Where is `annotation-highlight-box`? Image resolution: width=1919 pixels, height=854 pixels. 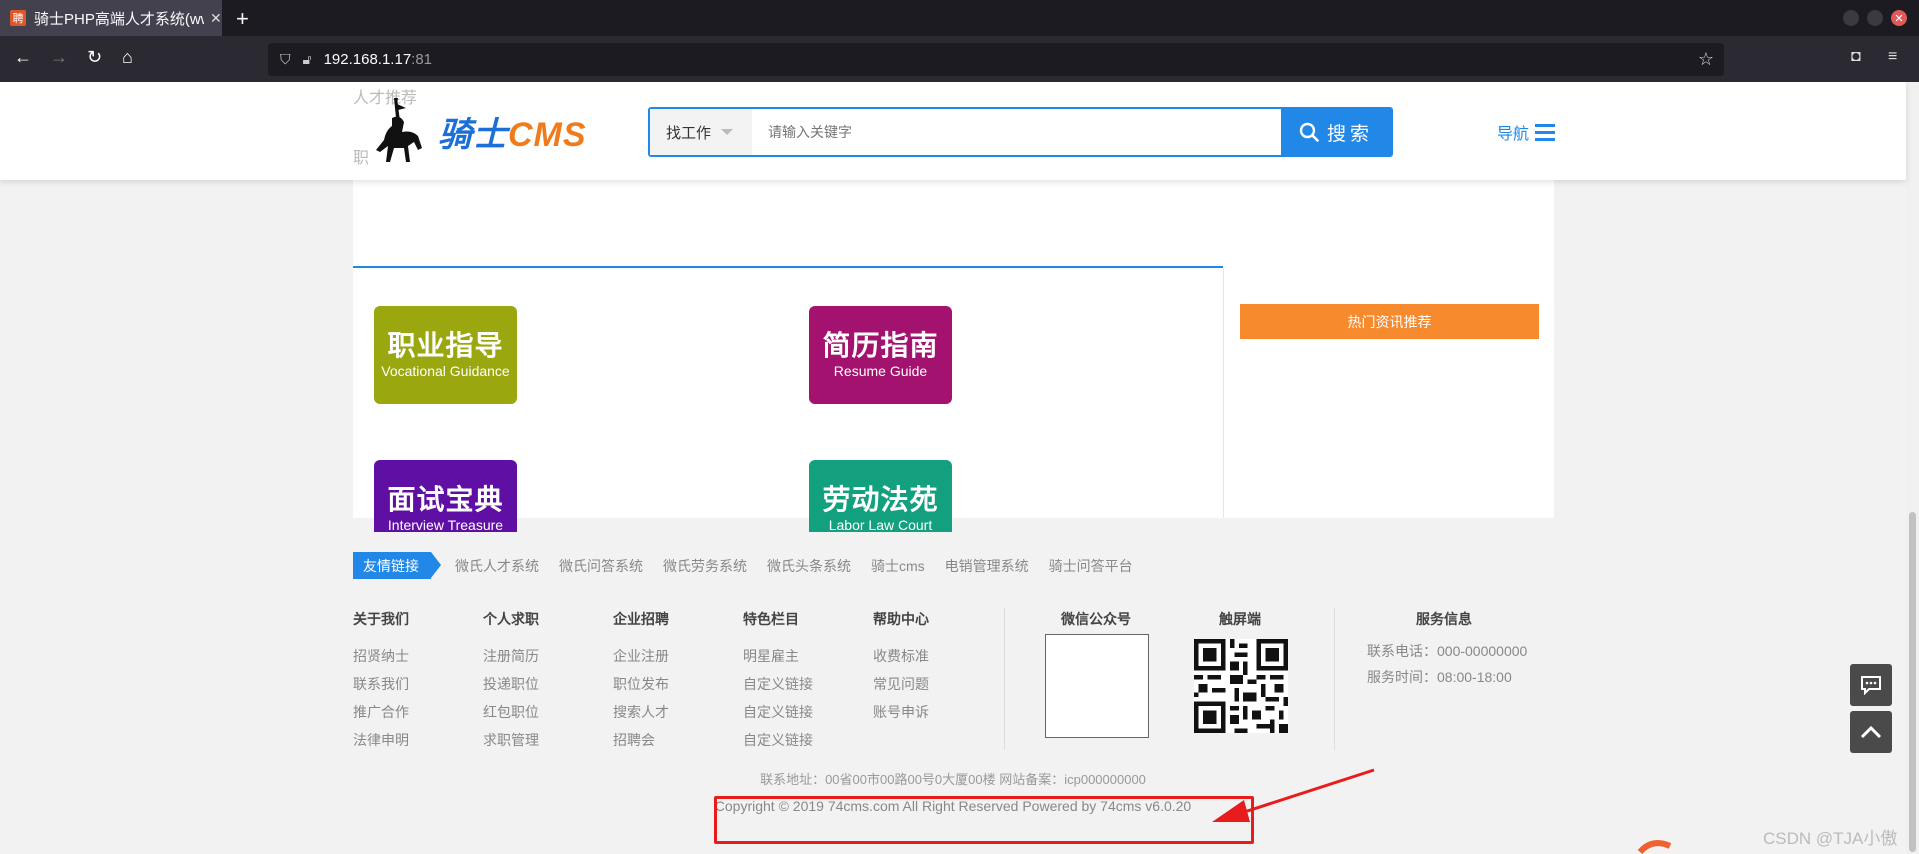
annotation-highlight-box is located at coordinates (984, 820).